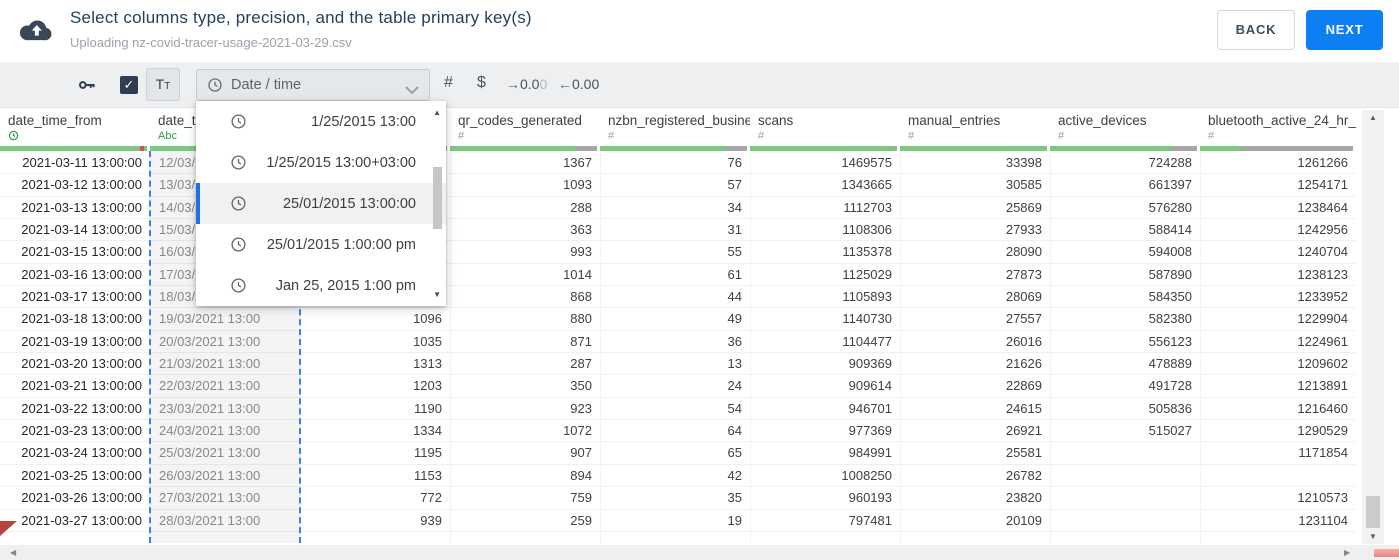  I want to click on table-cell: 907, so click(525, 453).